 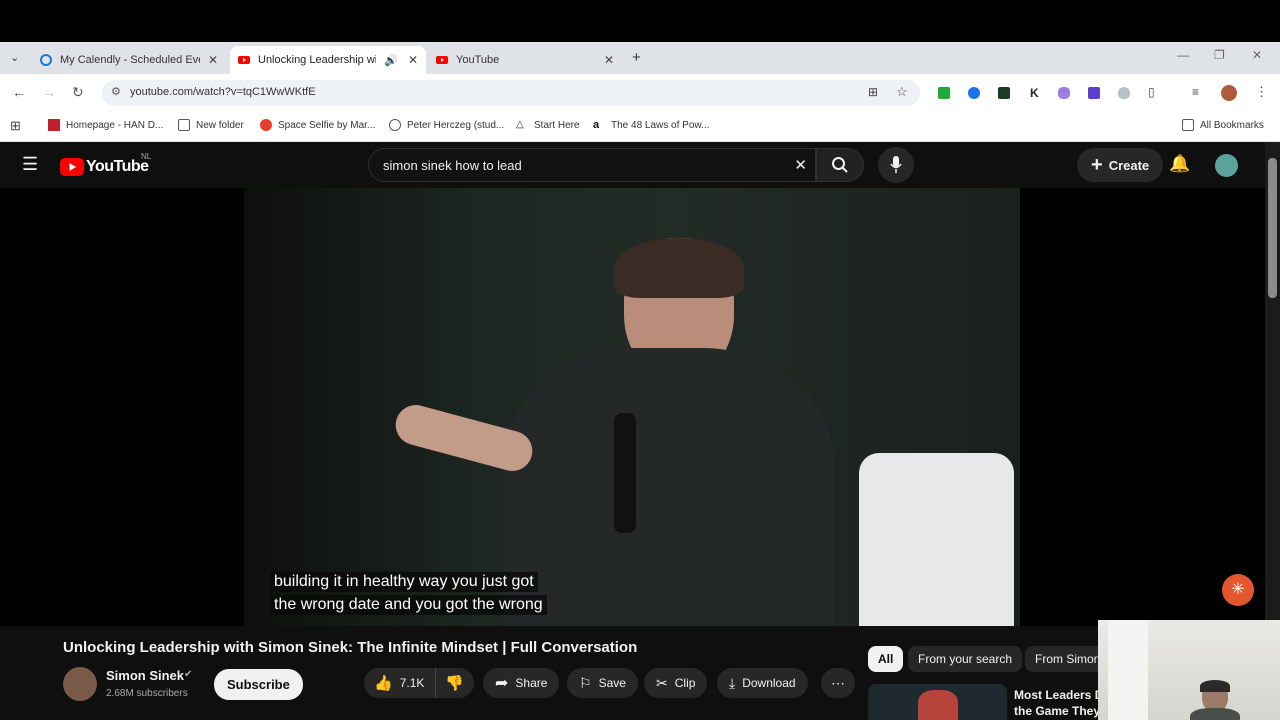 I want to click on microphone-icon, so click(x=896, y=164).